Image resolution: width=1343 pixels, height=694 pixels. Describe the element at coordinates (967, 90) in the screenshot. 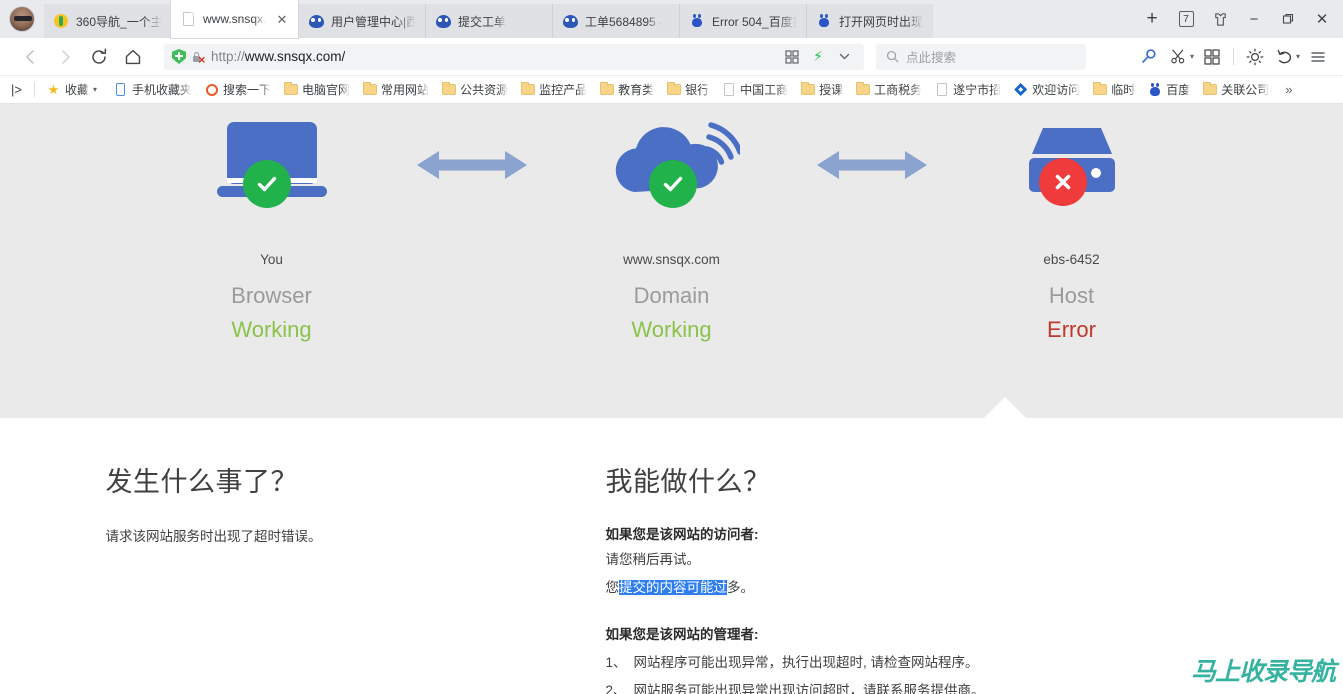

I see `bookmark-item: 遂宁市招` at that location.